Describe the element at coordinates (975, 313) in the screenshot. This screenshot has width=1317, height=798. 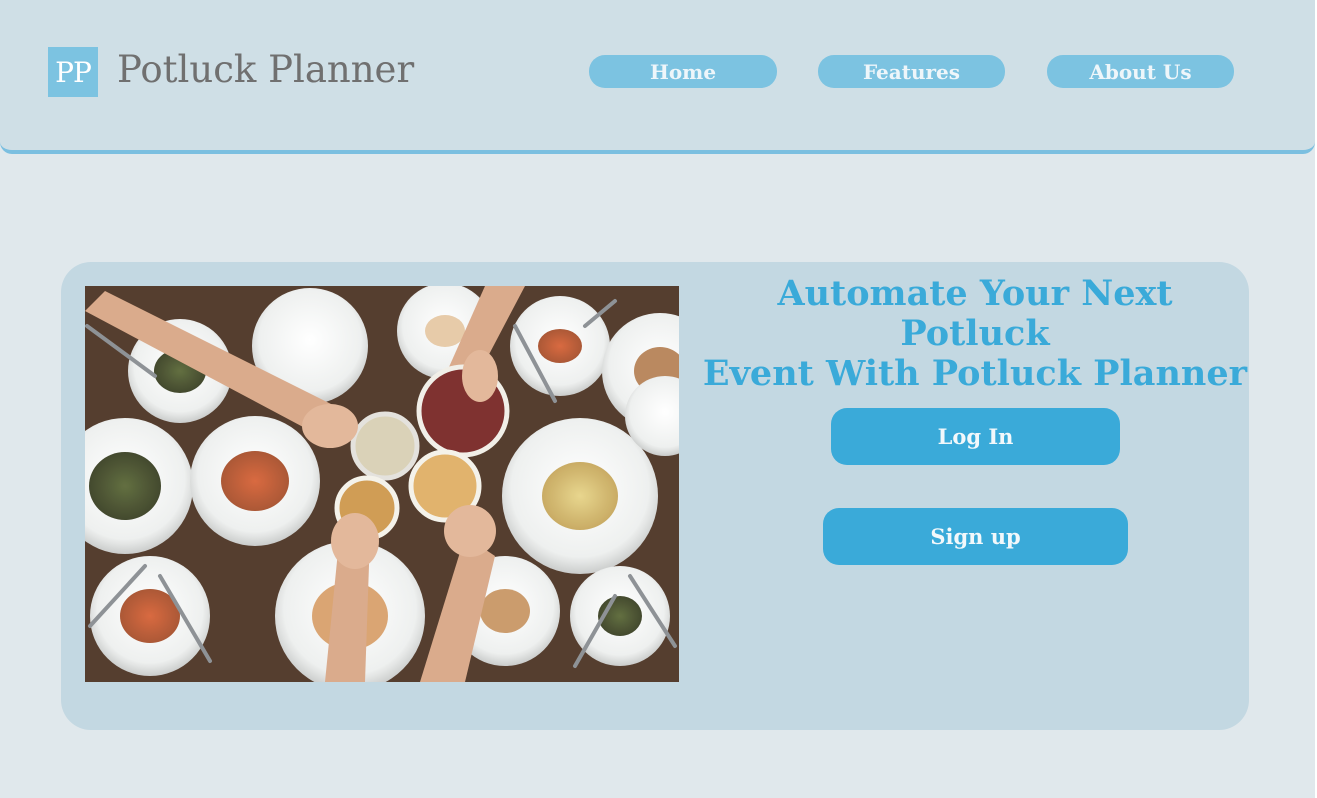
I see `hero-headline-line-1: Automate Your Next Potluck` at that location.